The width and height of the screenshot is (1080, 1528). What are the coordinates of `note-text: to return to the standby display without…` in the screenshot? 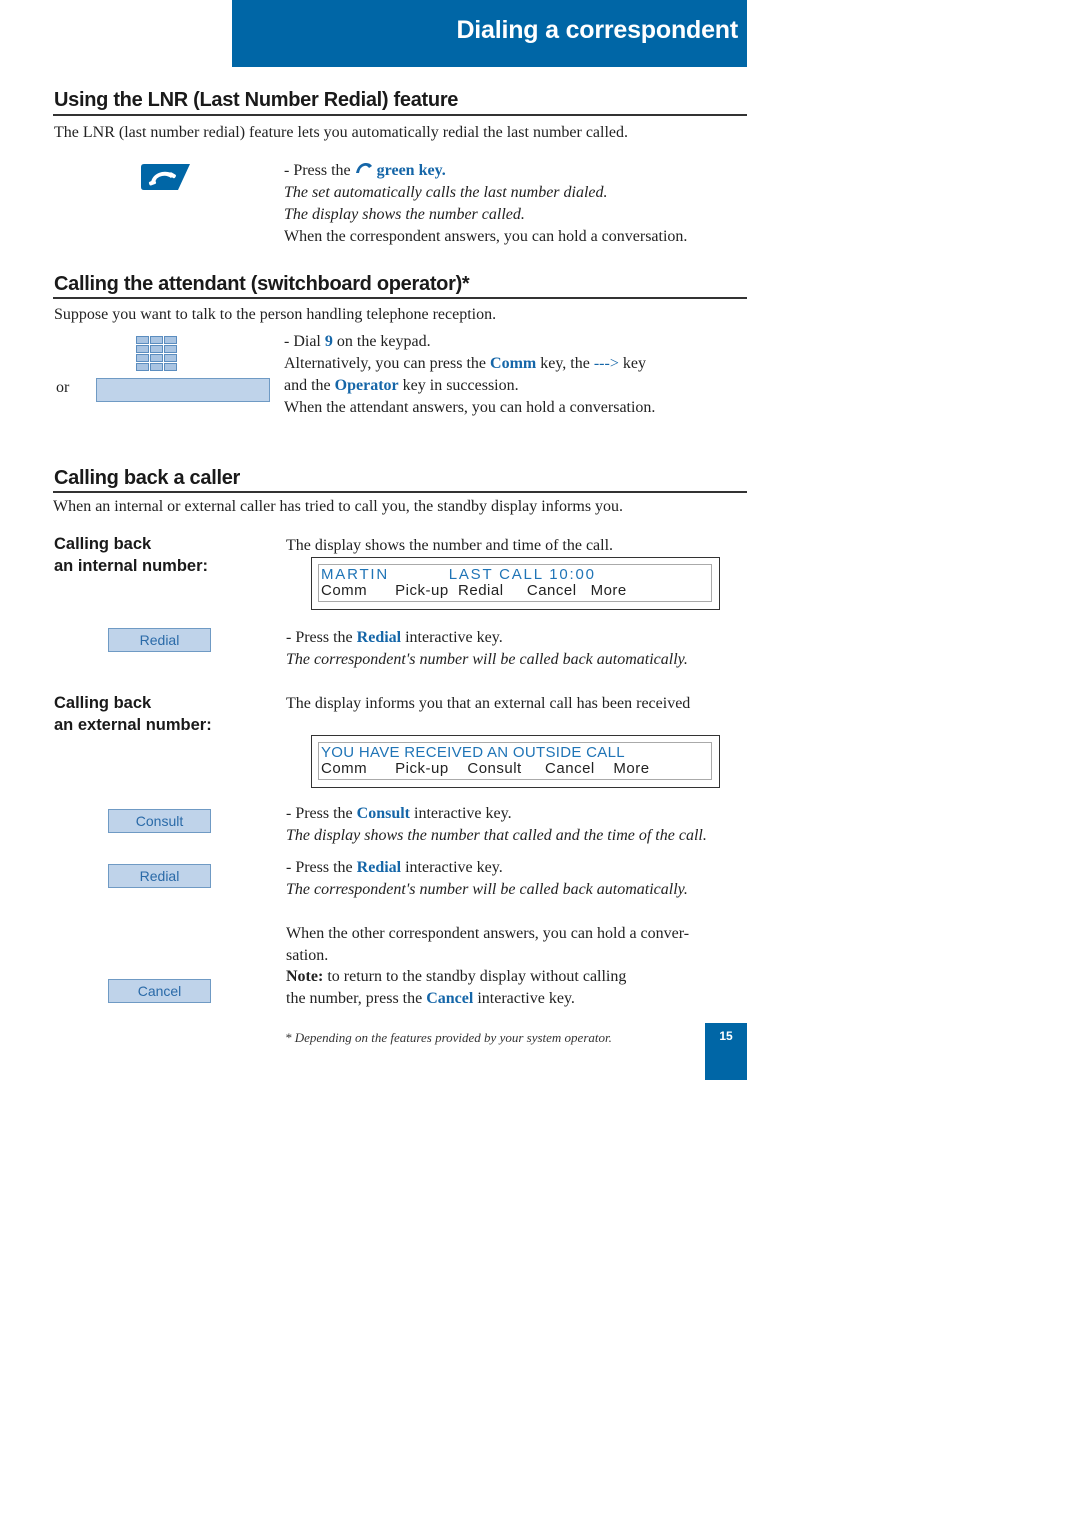 It's located at (477, 976).